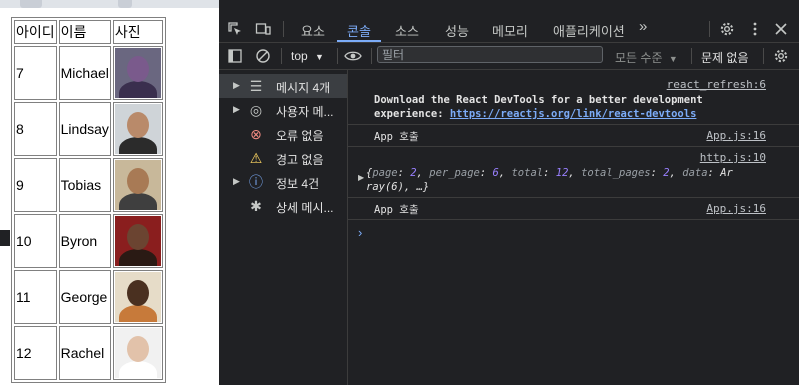 This screenshot has height=385, width=799. What do you see at coordinates (709, 29) in the screenshot?
I see `tab-divider` at bounding box center [709, 29].